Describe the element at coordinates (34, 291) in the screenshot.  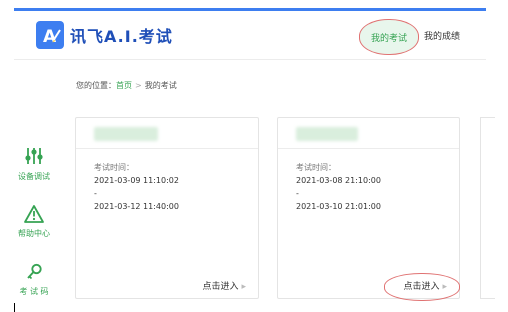
I see `sidebar-label-exam-code: 考 试 码` at that location.